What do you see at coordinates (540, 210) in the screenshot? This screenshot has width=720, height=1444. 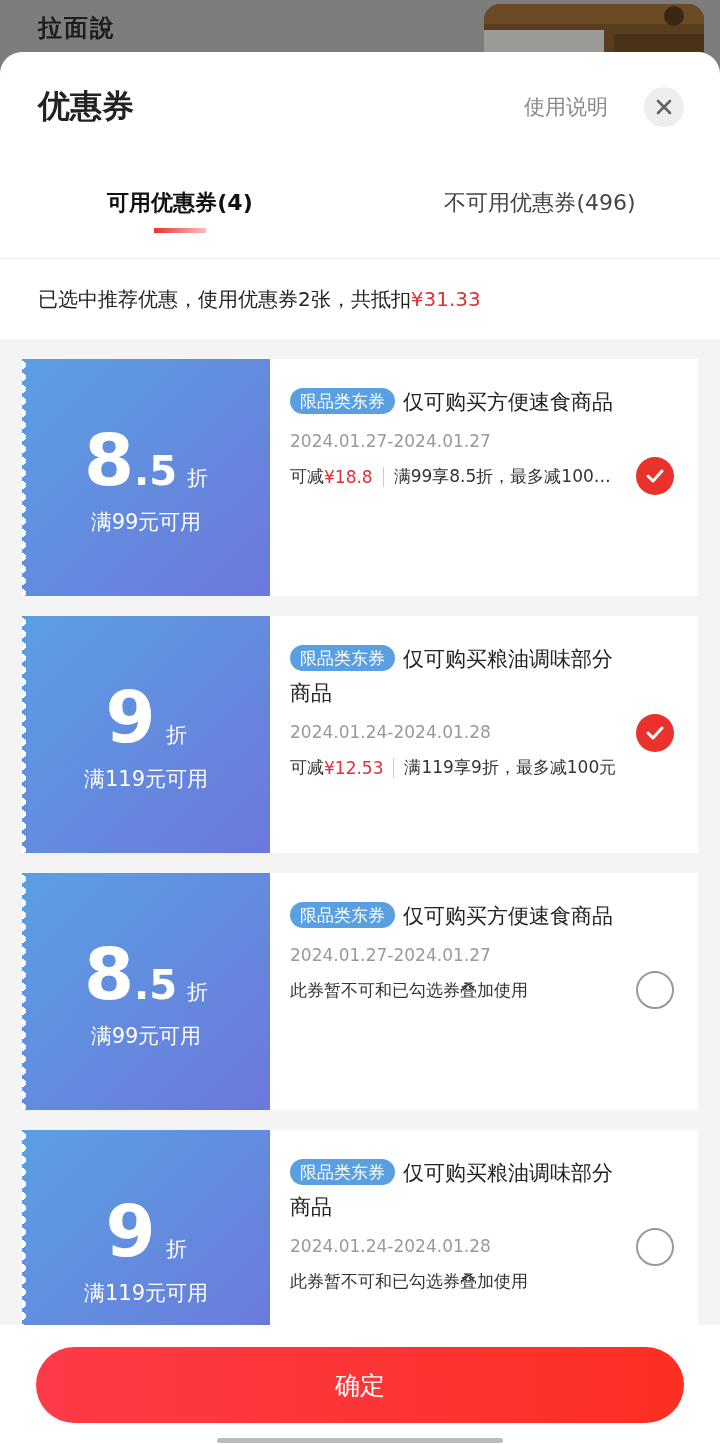 I see `tab: 不可用优惠券(496)` at bounding box center [540, 210].